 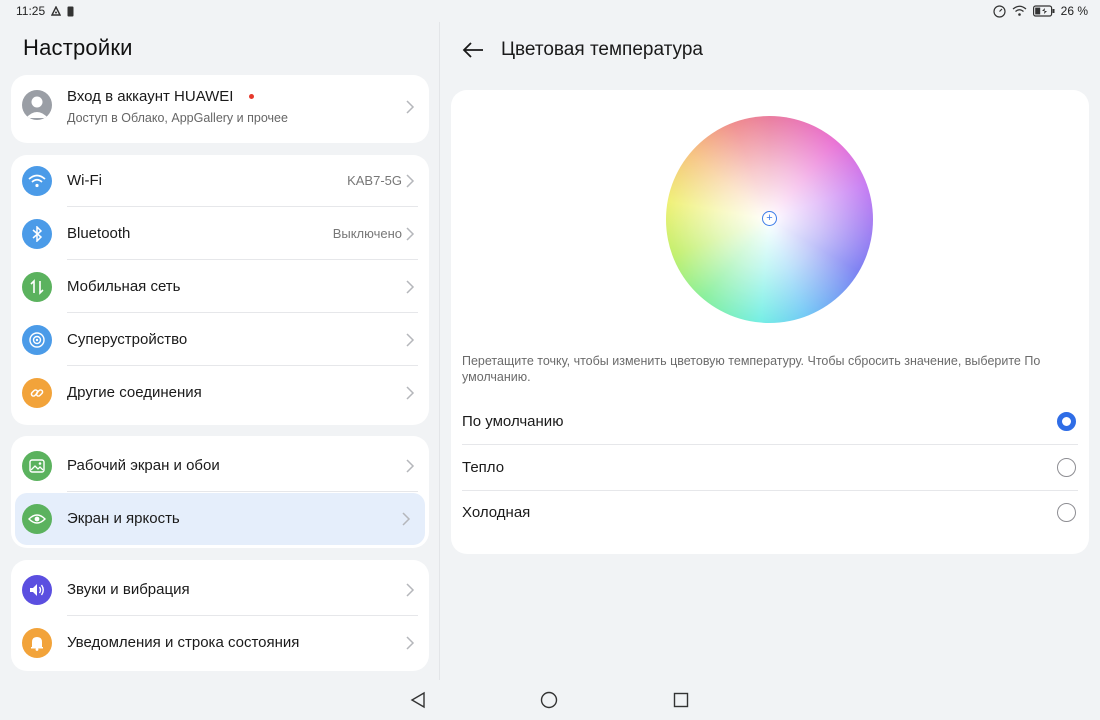 I want to click on settings-item-sounds: Звуки и вибрация, so click(x=220, y=590).